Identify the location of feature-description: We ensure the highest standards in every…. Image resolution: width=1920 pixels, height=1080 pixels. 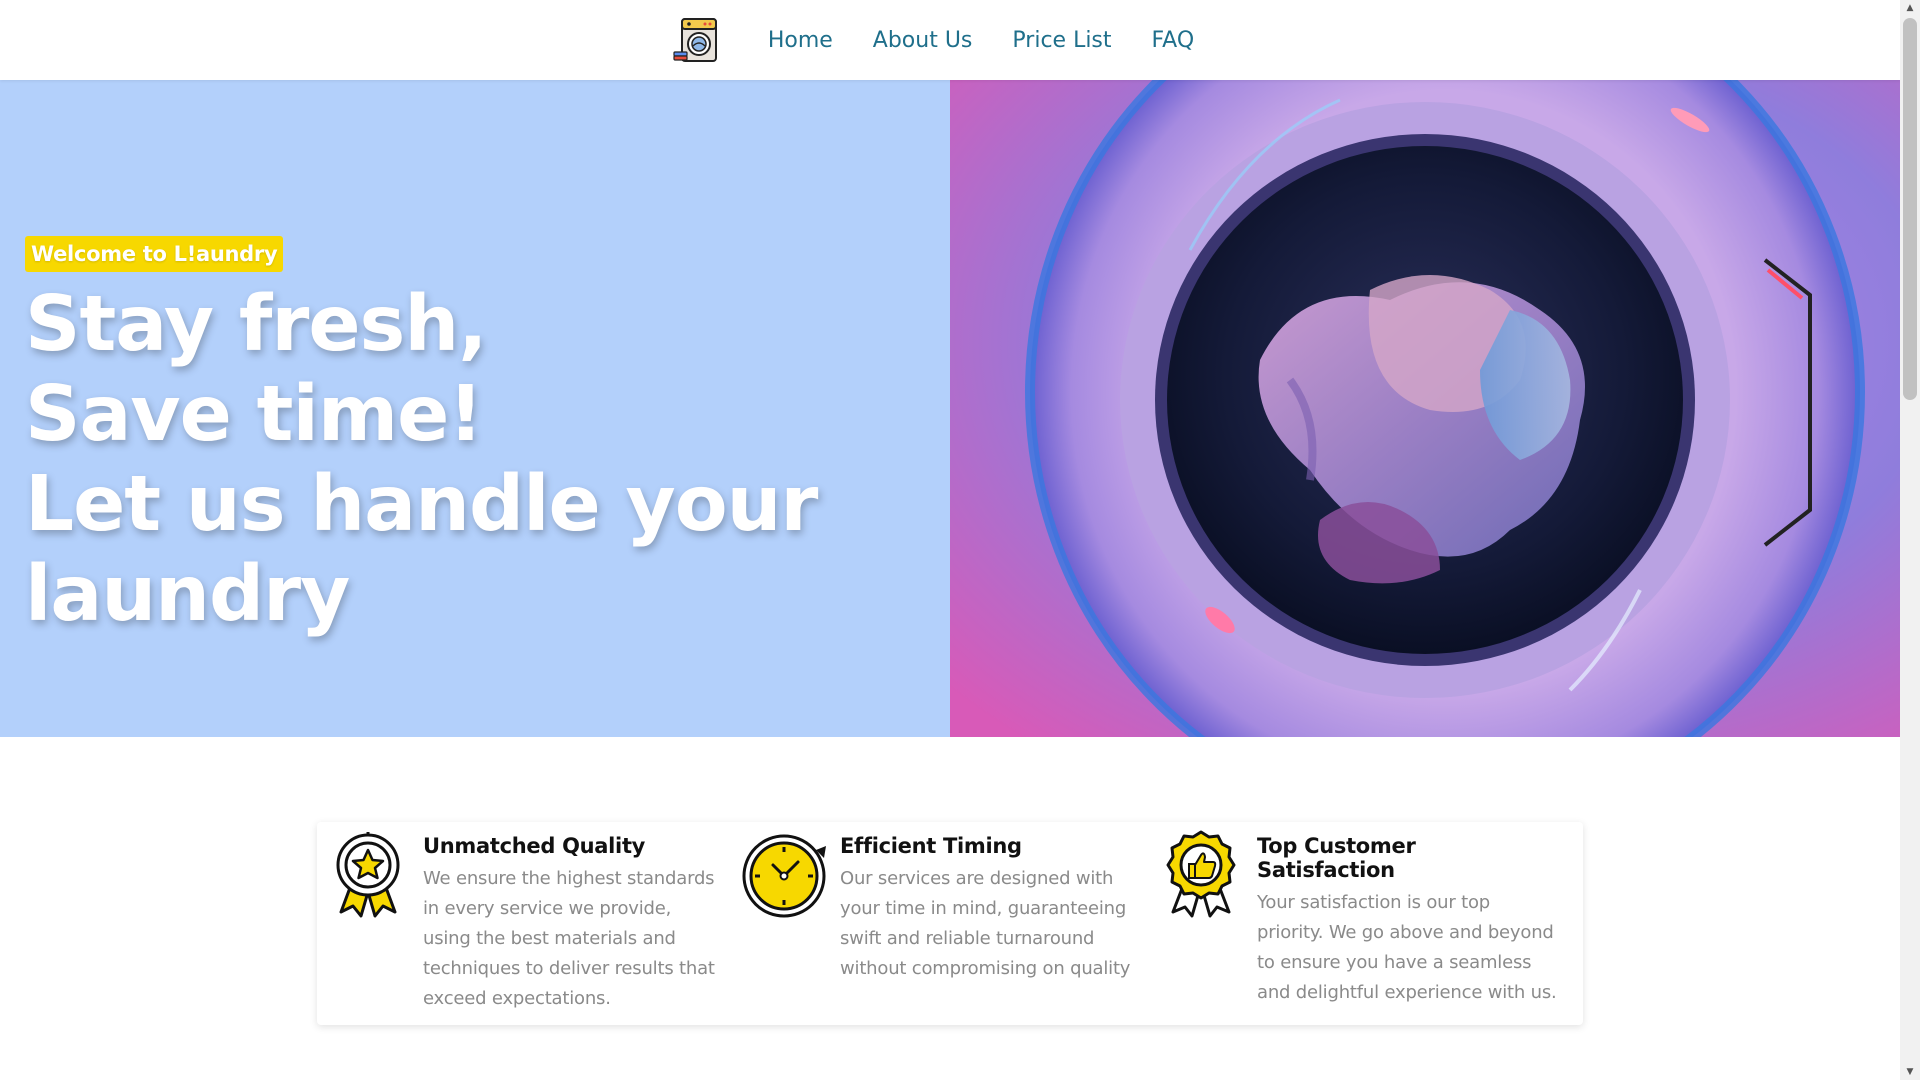
(569, 938).